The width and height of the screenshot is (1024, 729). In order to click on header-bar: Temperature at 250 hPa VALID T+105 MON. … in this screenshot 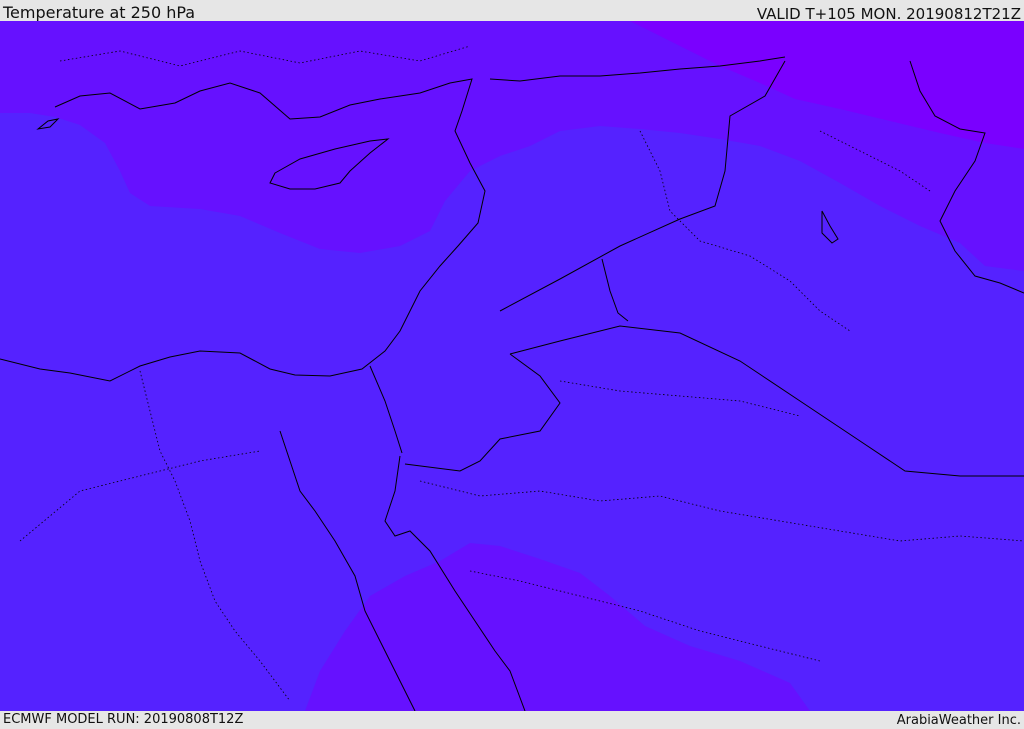, I will do `click(512, 11)`.